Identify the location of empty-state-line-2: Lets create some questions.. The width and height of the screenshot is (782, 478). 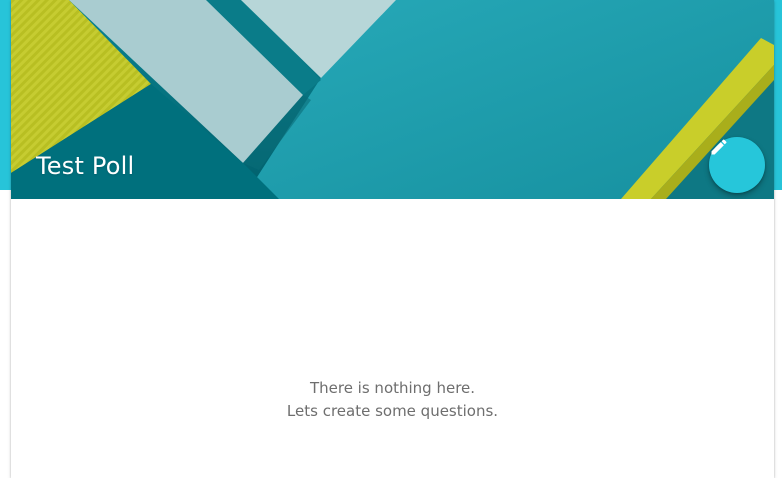
(392, 411).